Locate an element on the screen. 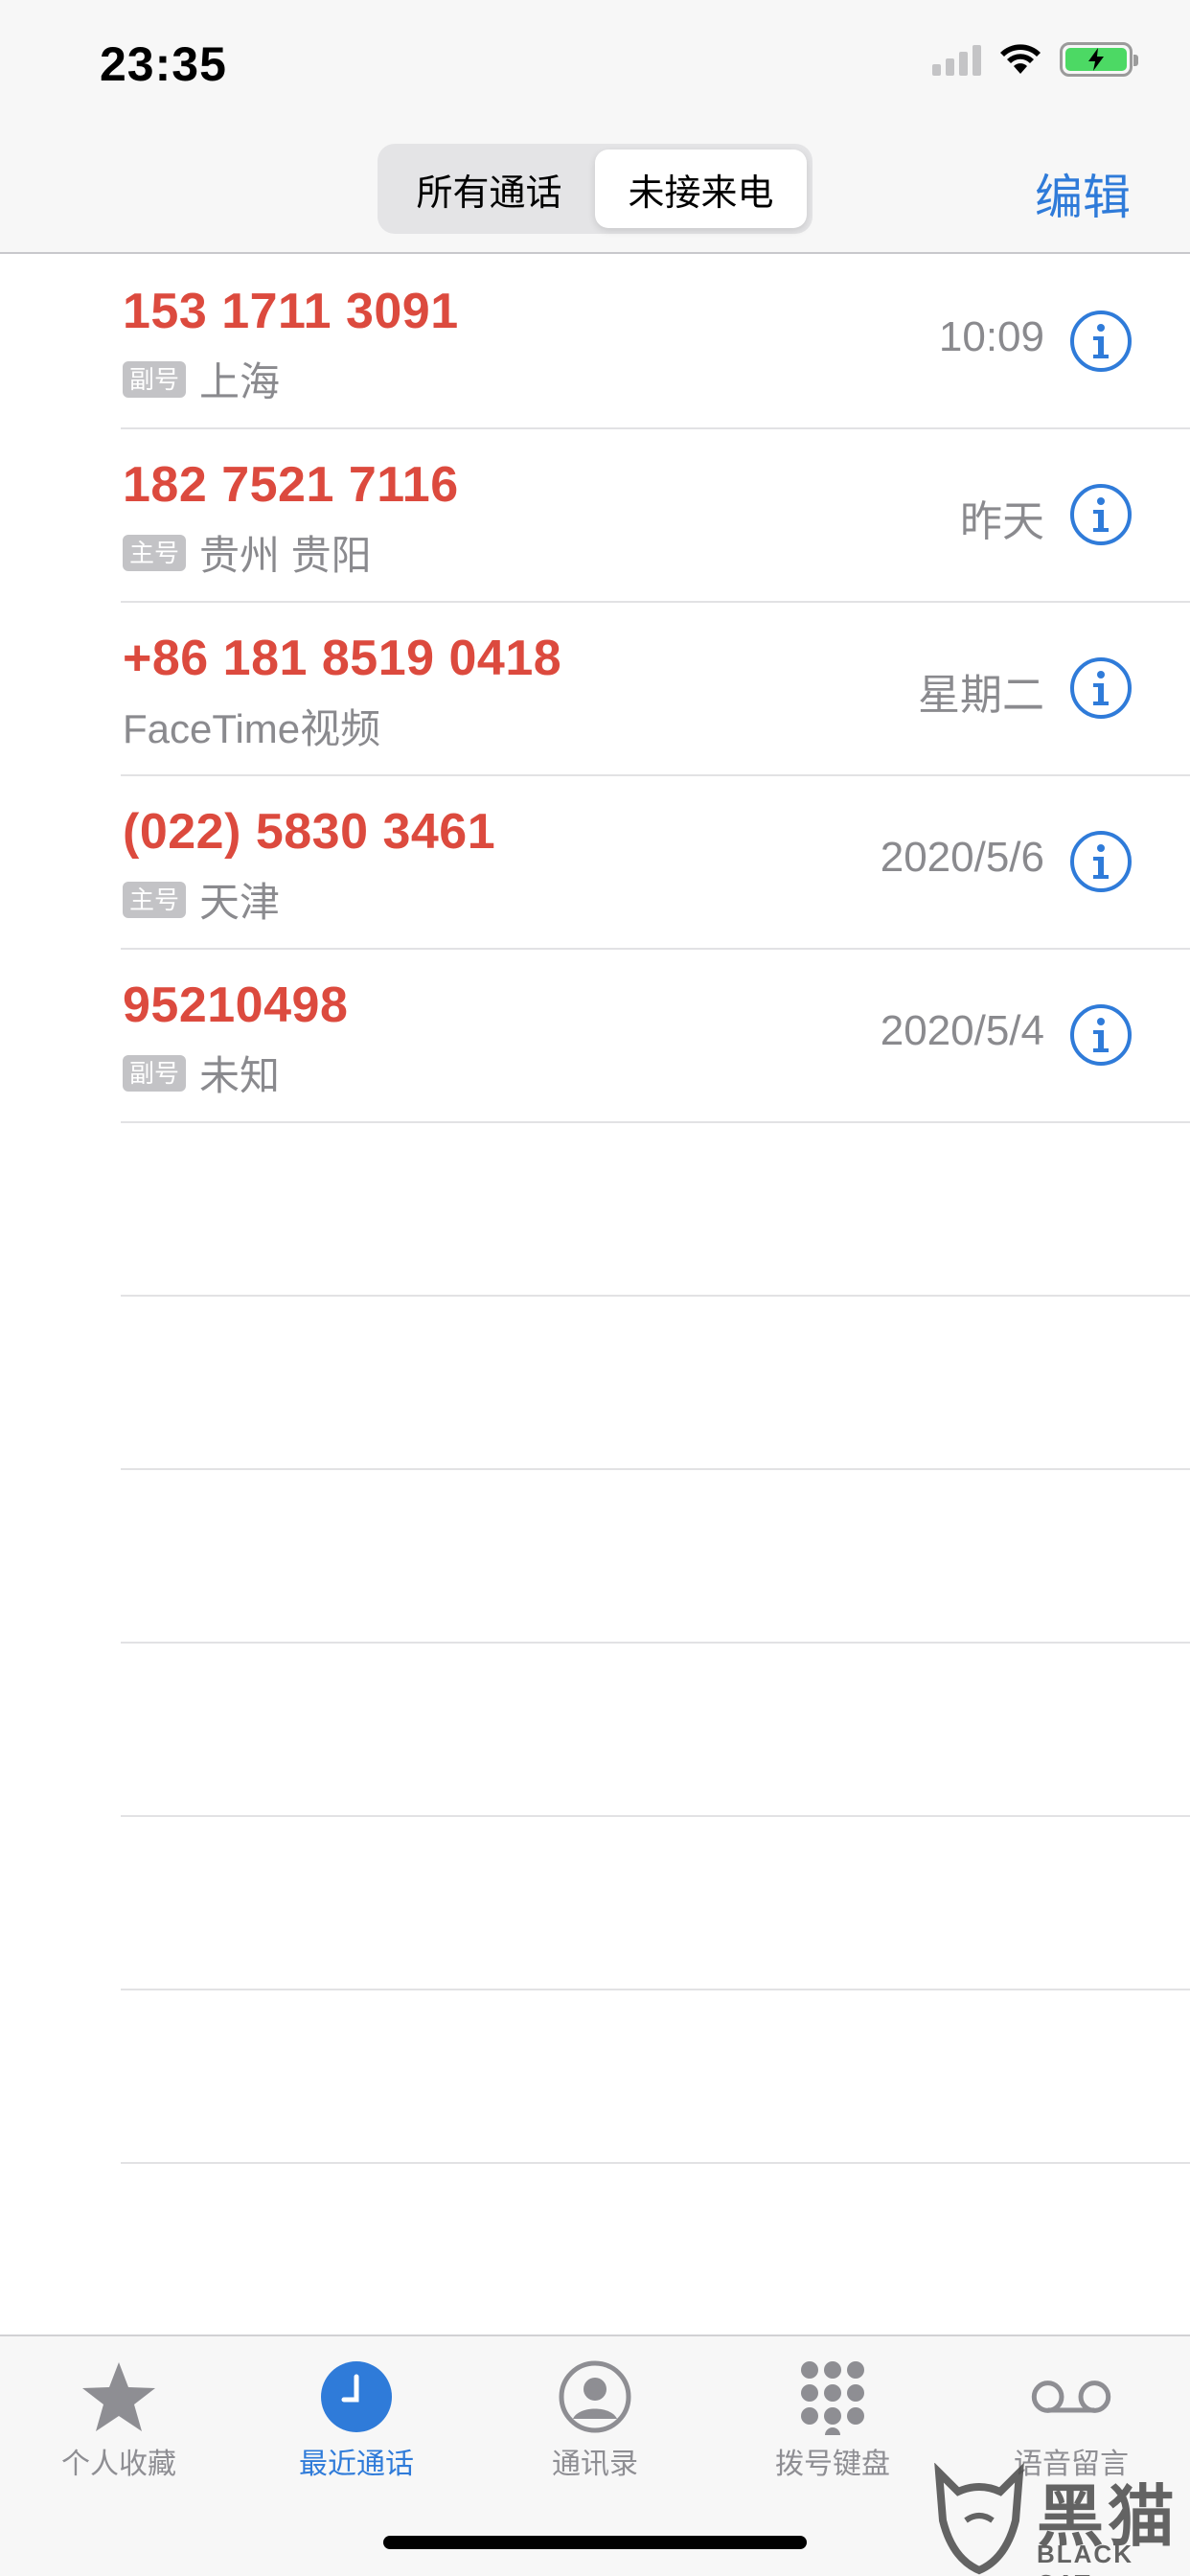 The width and height of the screenshot is (1190, 2576). caller-location: 上海 is located at coordinates (240, 381).